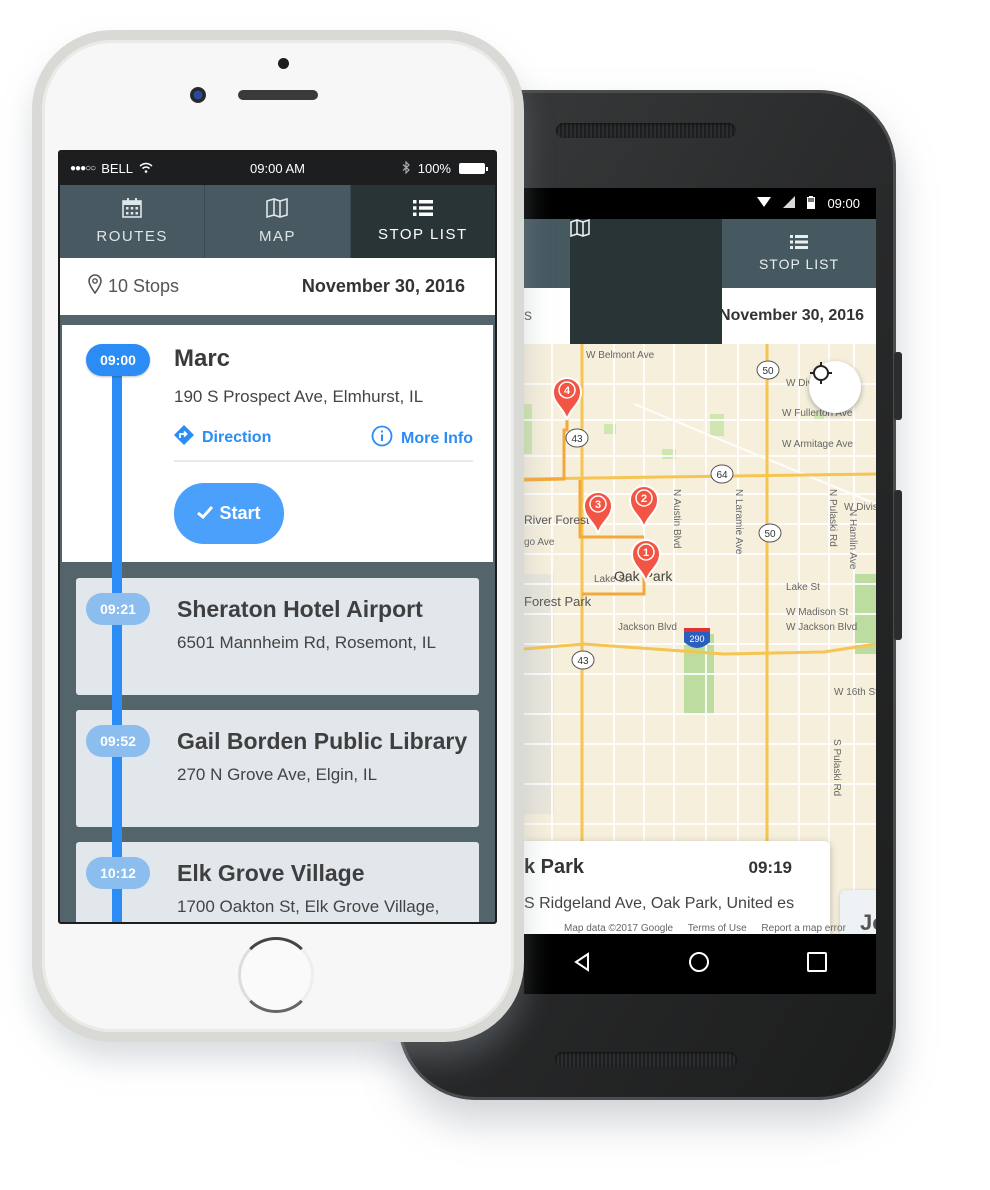 The width and height of the screenshot is (990, 1190). Describe the element at coordinates (567, 391) in the screenshot. I see `map-marker-label: 4` at that location.